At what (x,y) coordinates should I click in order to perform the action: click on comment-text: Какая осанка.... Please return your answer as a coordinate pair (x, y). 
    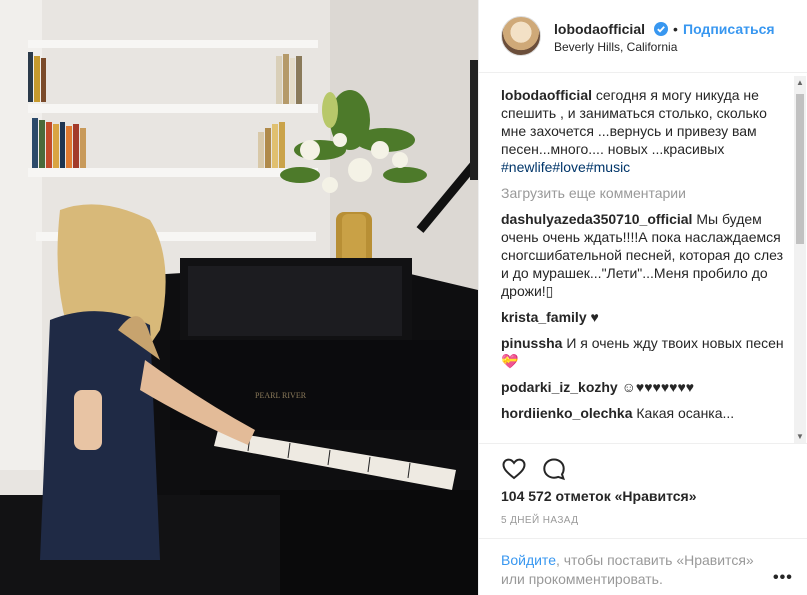
    Looking at the image, I should click on (683, 413).